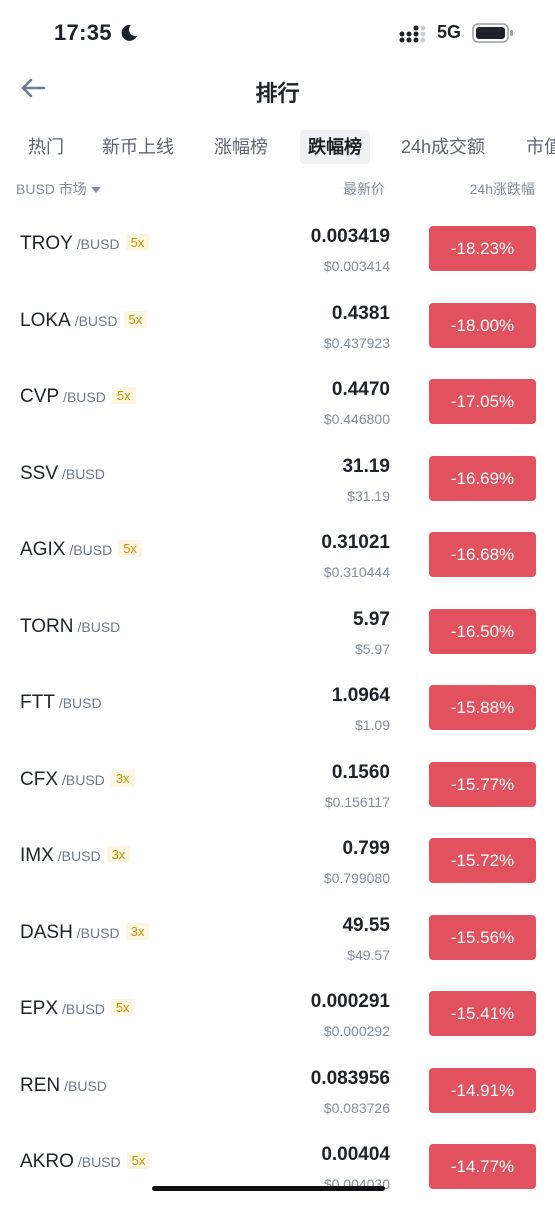 This screenshot has width=555, height=1206. I want to click on tab-hot: 热门, so click(46, 147).